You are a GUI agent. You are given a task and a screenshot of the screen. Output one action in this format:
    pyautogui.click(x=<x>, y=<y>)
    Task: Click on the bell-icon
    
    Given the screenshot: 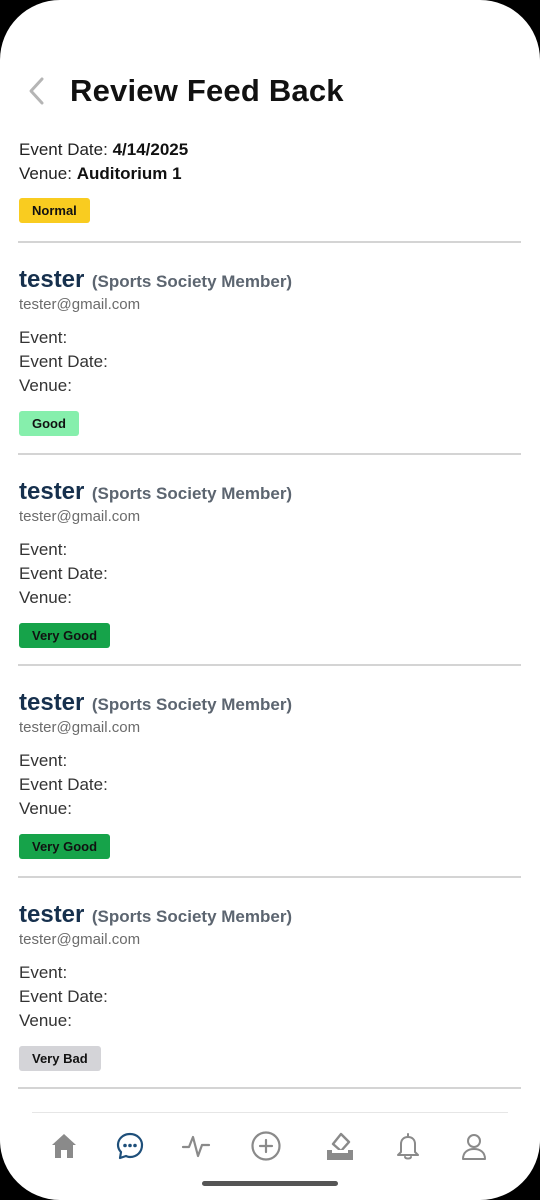 What is the action you would take?
    pyautogui.click(x=408, y=1146)
    